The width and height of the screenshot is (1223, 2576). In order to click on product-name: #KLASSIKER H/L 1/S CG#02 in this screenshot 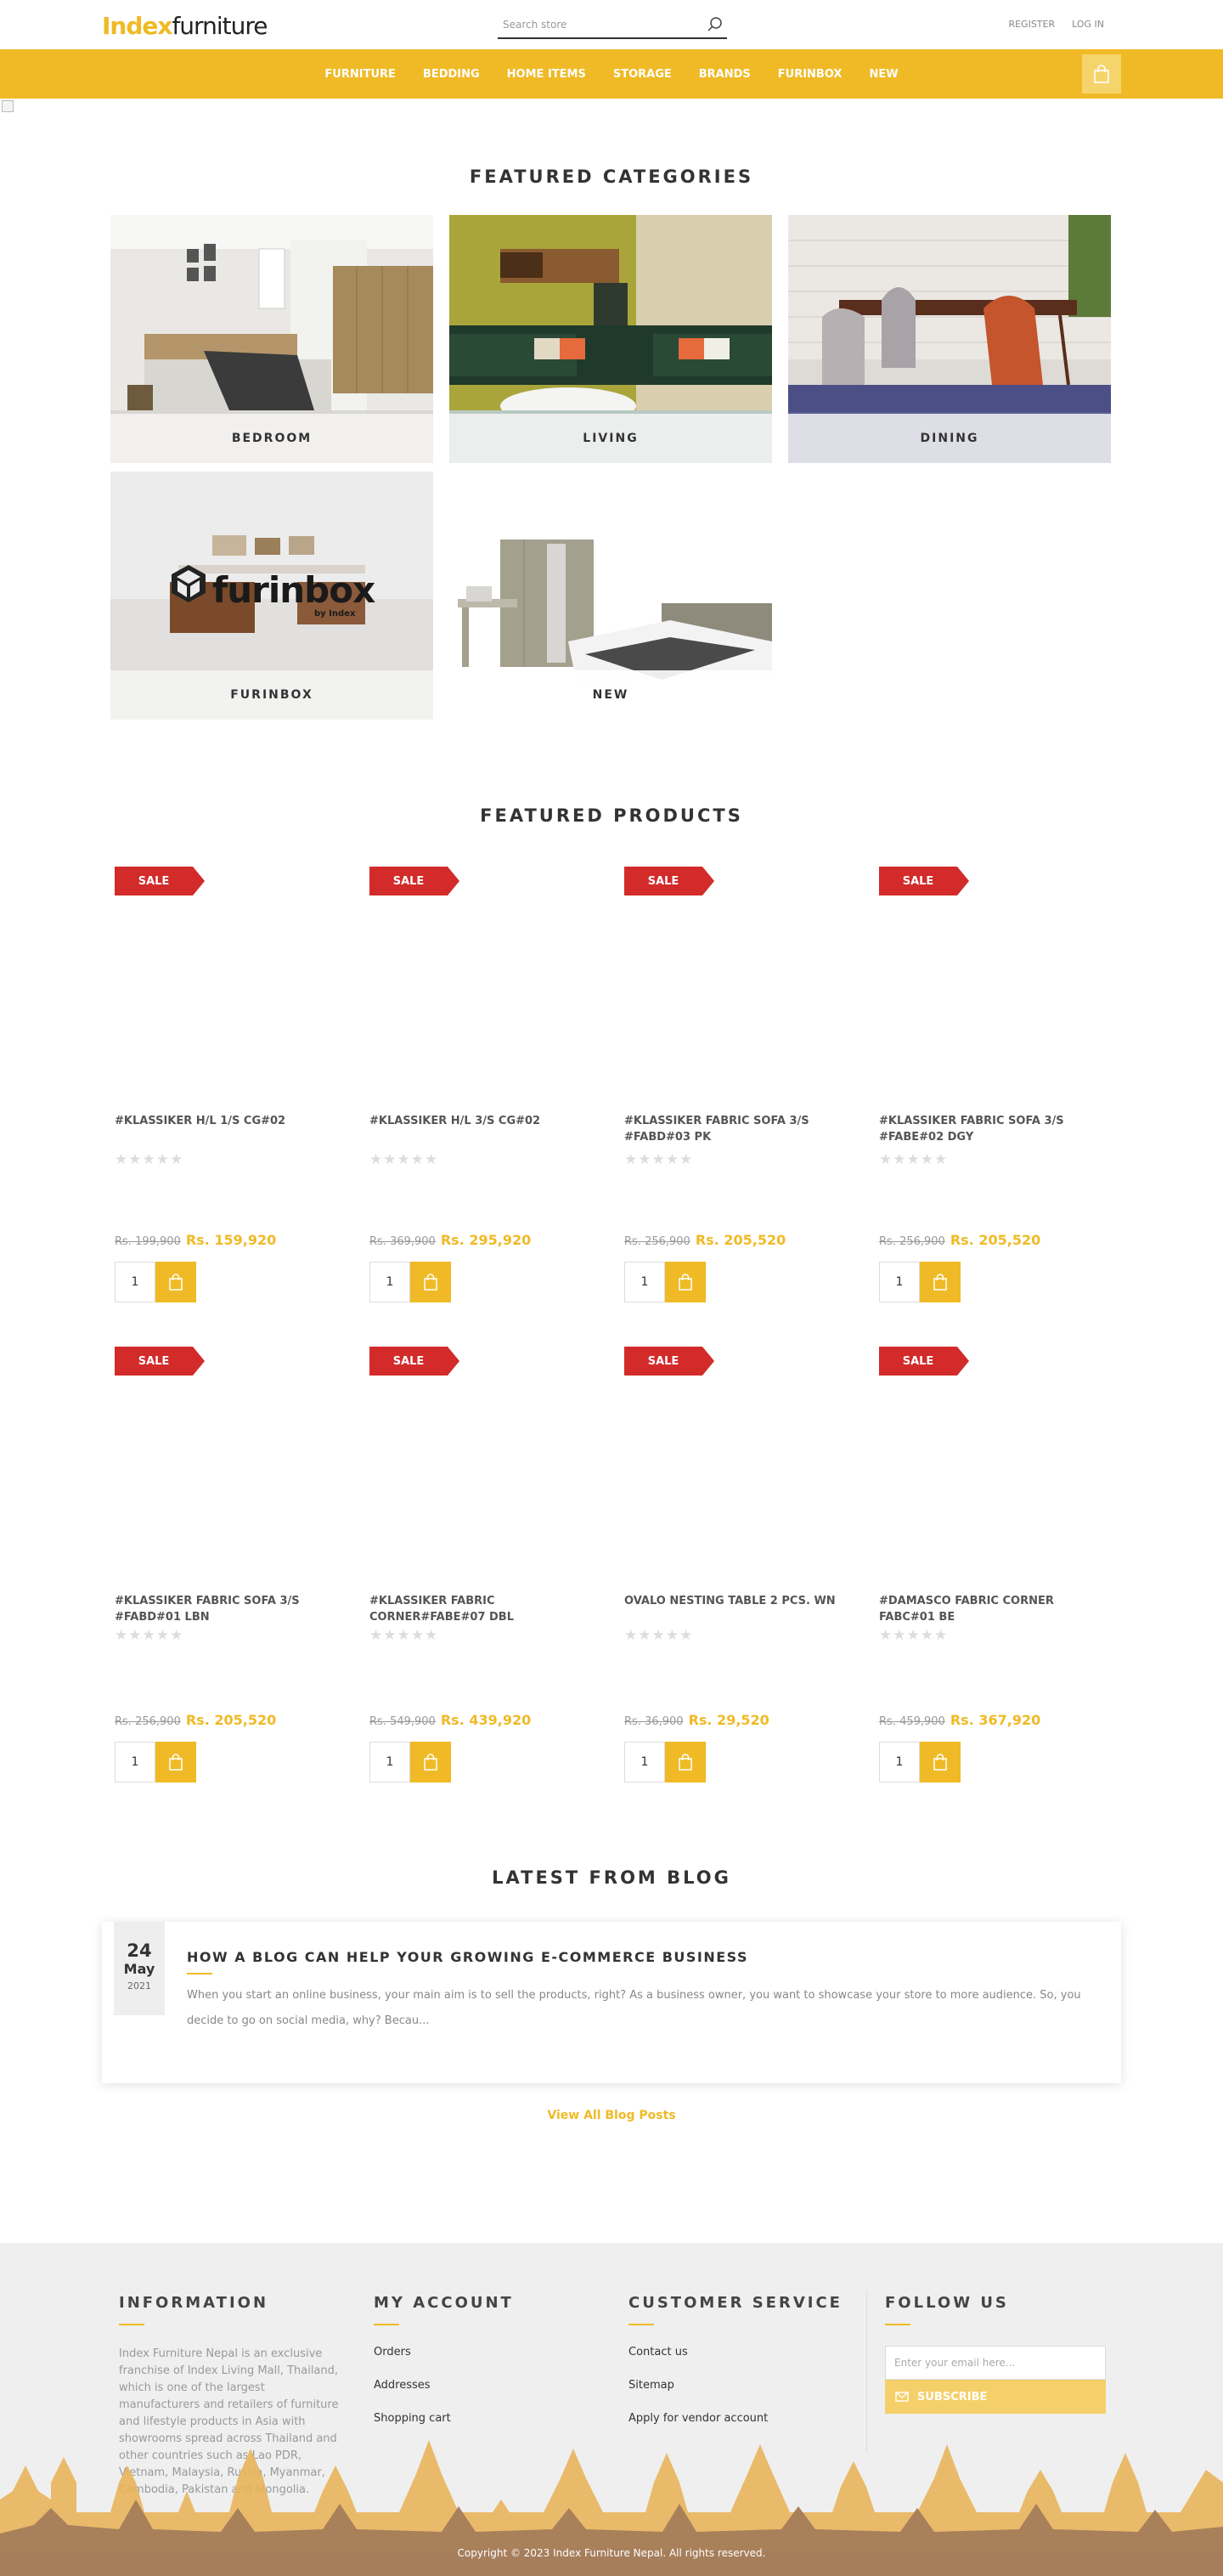, I will do `click(229, 1121)`.